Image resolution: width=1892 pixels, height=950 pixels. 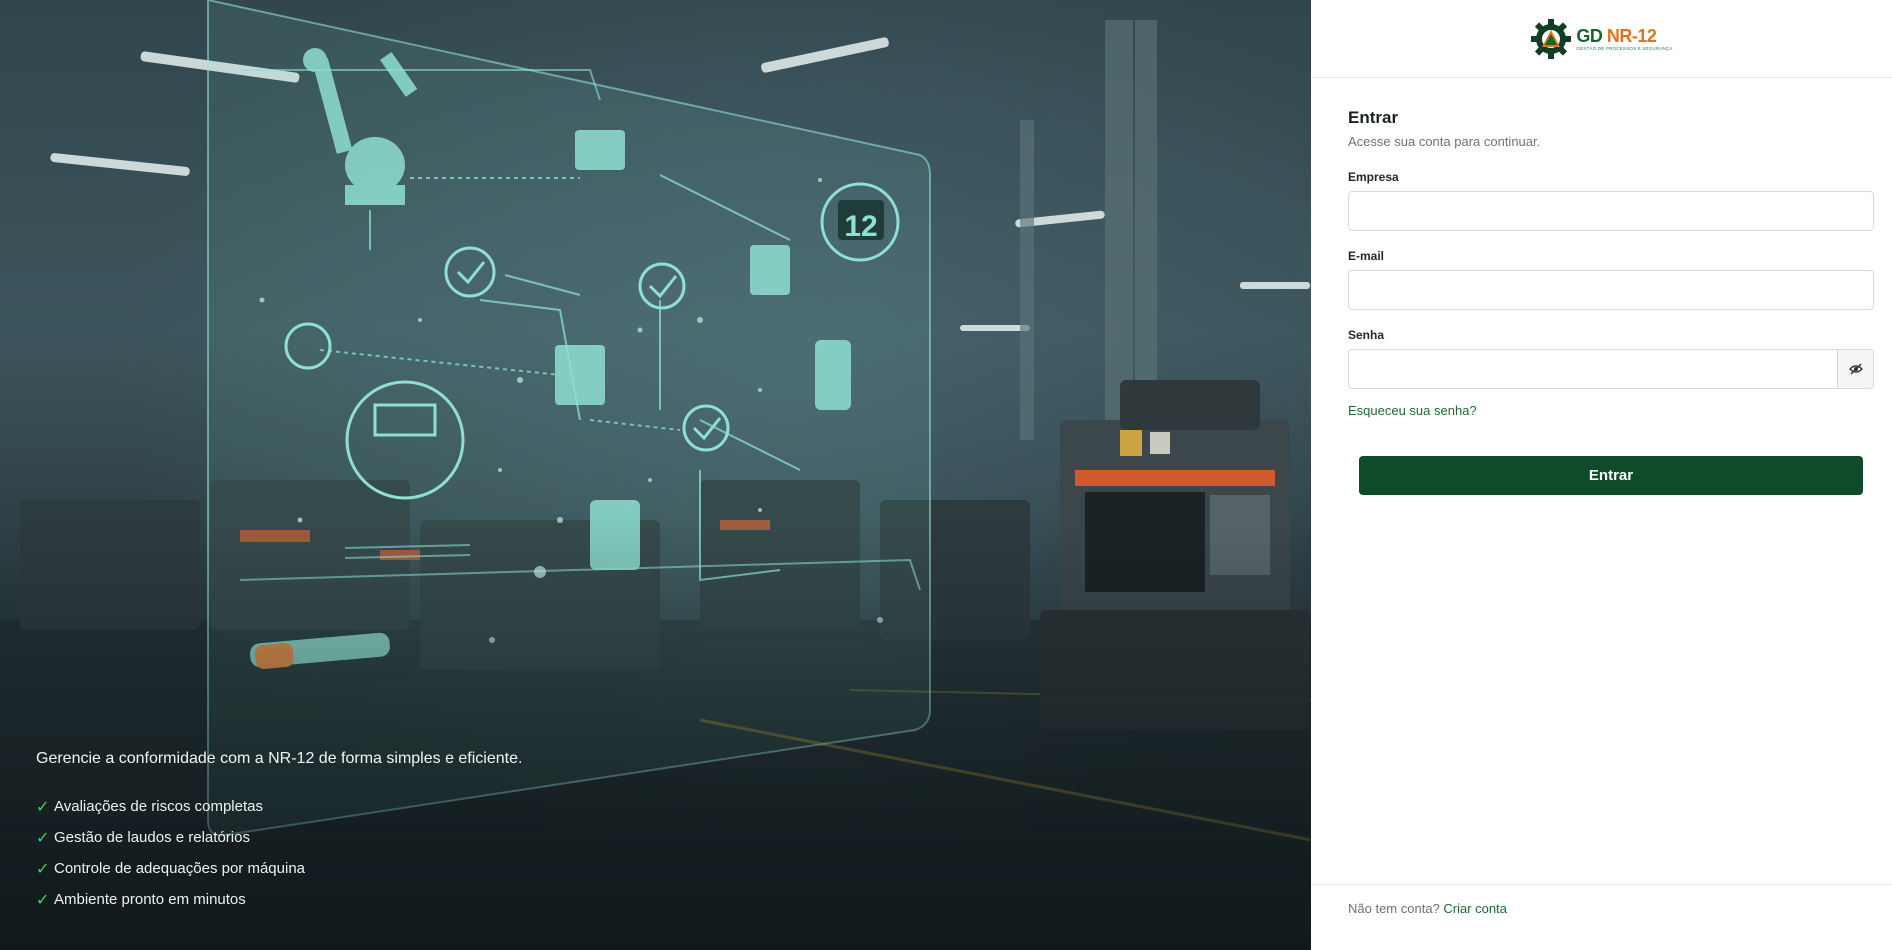 I want to click on forgot-password-link: Esqueceu sua senha?, so click(x=1412, y=410).